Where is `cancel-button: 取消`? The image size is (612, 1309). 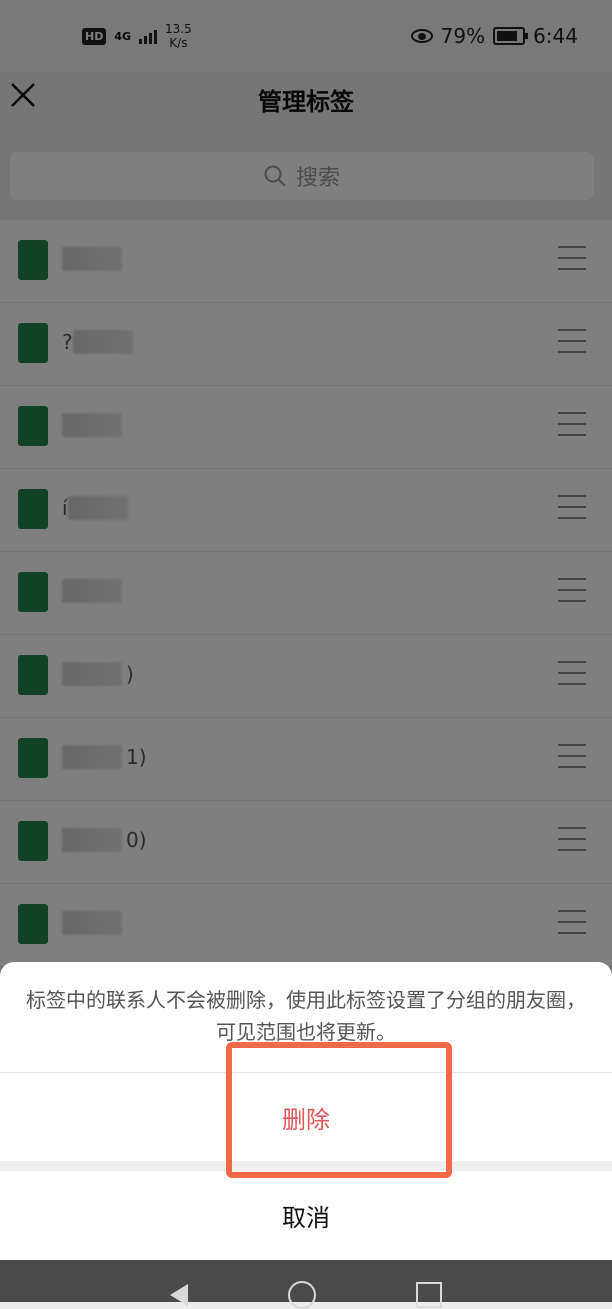 cancel-button: 取消 is located at coordinates (306, 1215).